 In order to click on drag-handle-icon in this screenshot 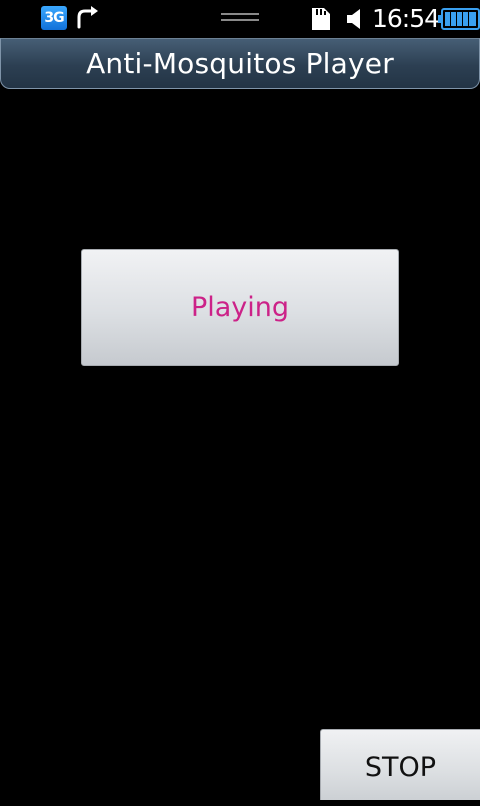, I will do `click(240, 19)`.